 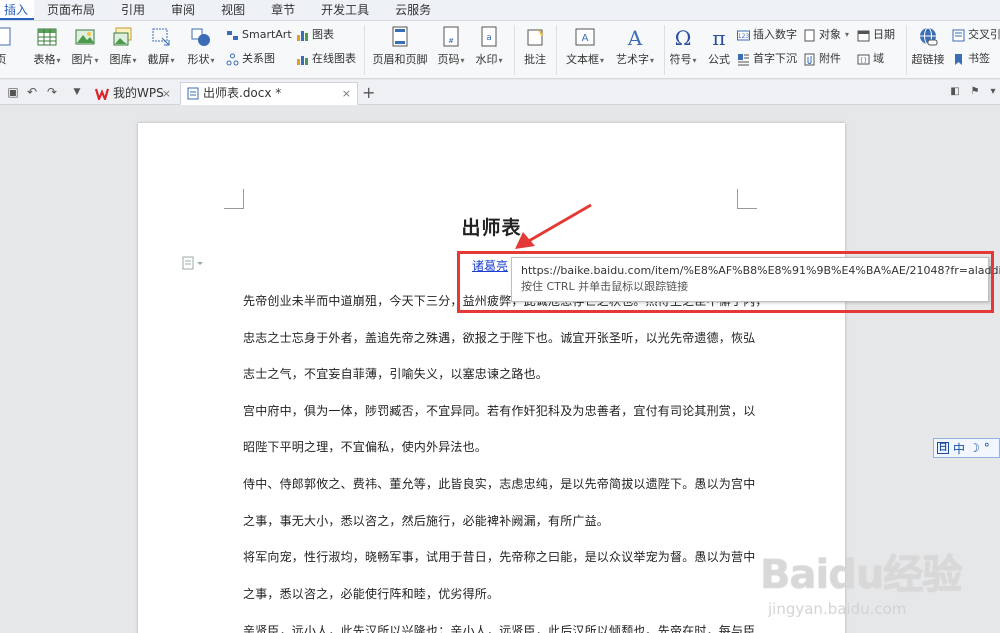 I want to click on table-button: 表格▾, so click(x=47, y=45).